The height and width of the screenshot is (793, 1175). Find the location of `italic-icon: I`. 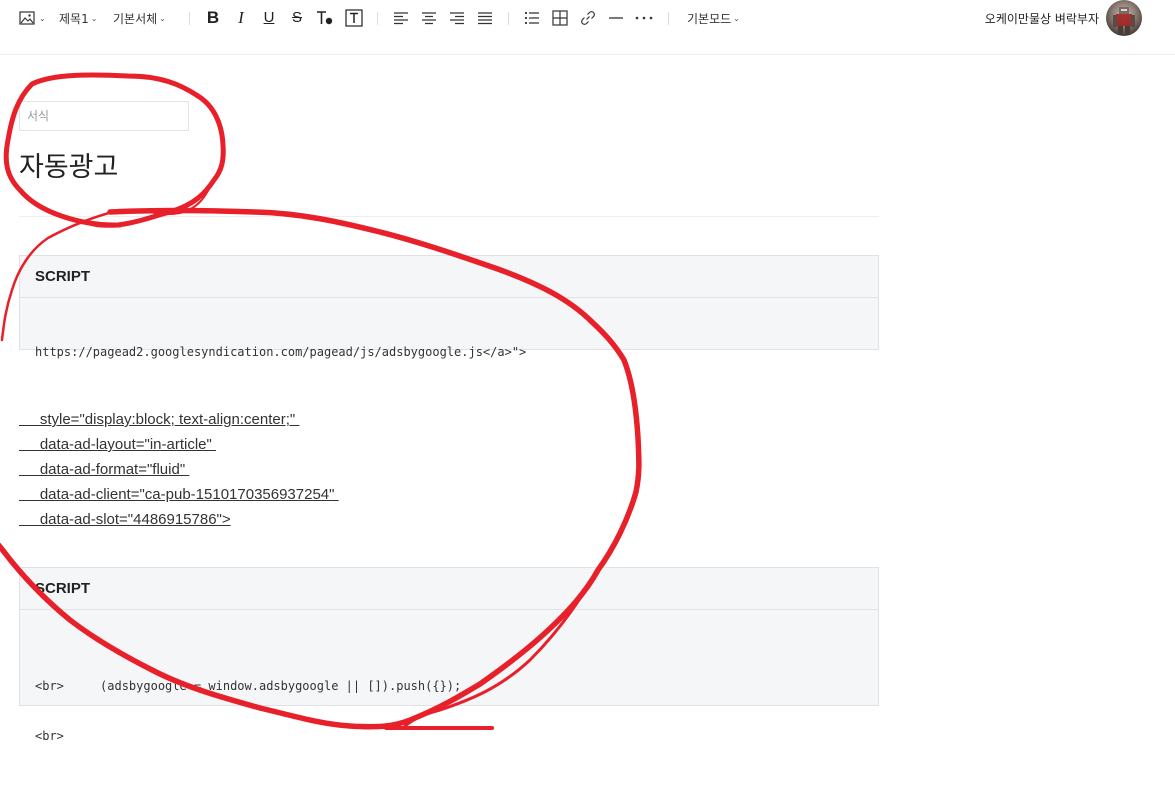

italic-icon: I is located at coordinates (241, 17).